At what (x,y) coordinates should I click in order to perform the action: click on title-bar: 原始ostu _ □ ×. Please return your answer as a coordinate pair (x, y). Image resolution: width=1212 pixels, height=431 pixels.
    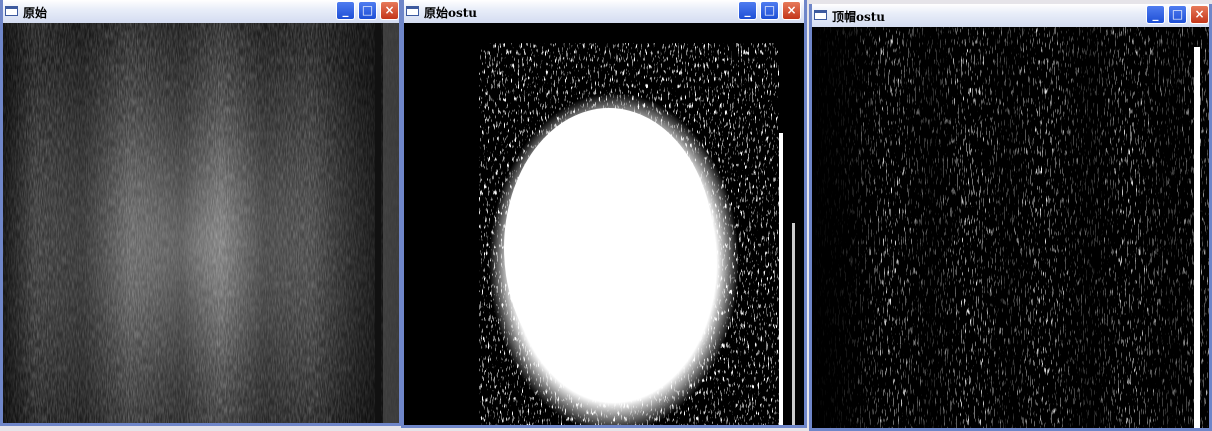
    Looking at the image, I should click on (604, 12).